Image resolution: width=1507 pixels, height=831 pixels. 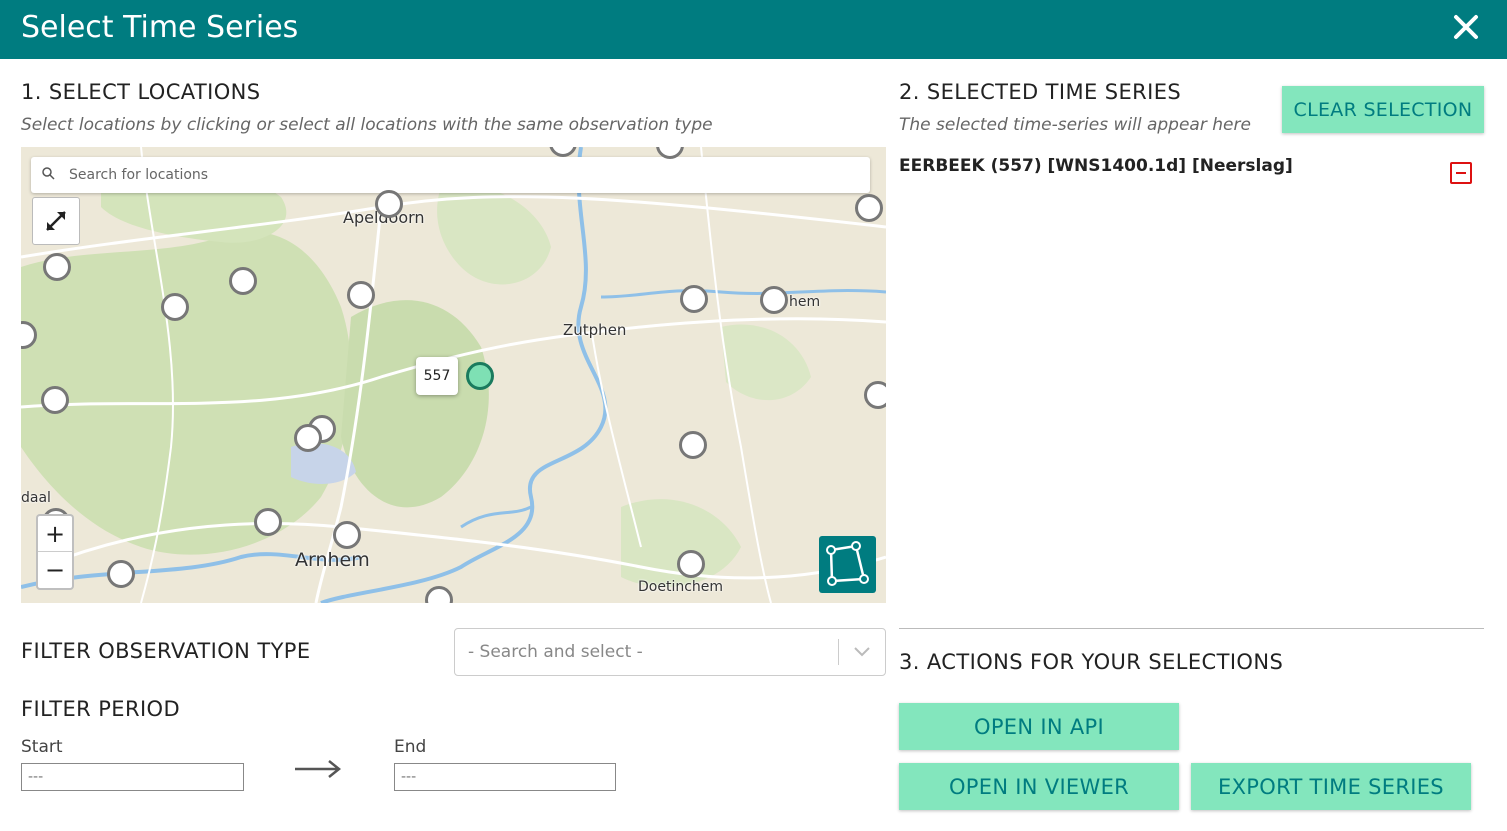 I want to click on place-label: Doetinchem, so click(x=681, y=587).